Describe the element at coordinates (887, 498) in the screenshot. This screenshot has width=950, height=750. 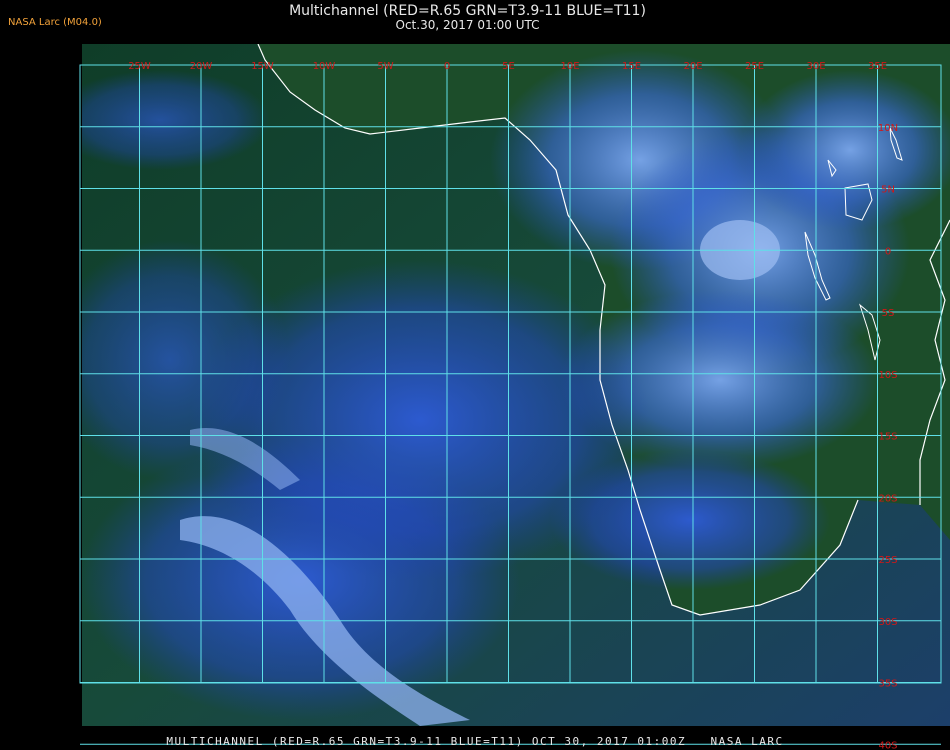
I see `lat-label: 20S` at that location.